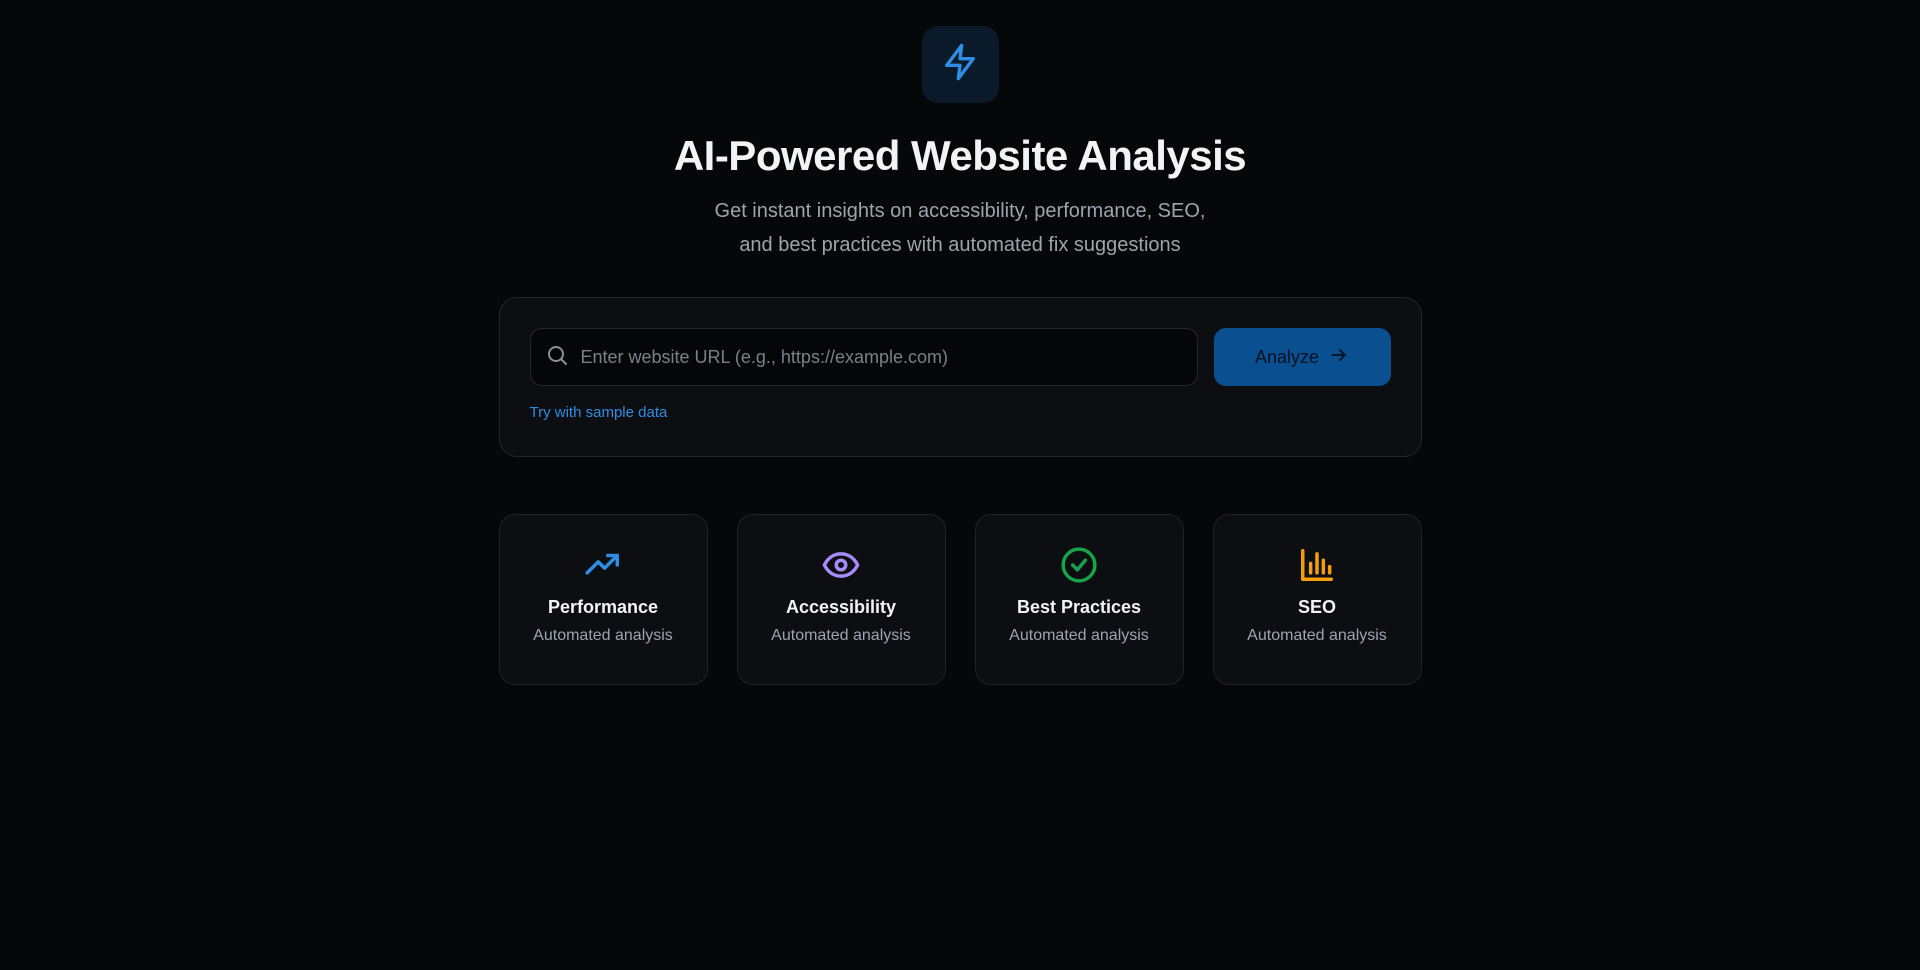  Describe the element at coordinates (1339, 357) in the screenshot. I see `arrow-right-icon` at that location.